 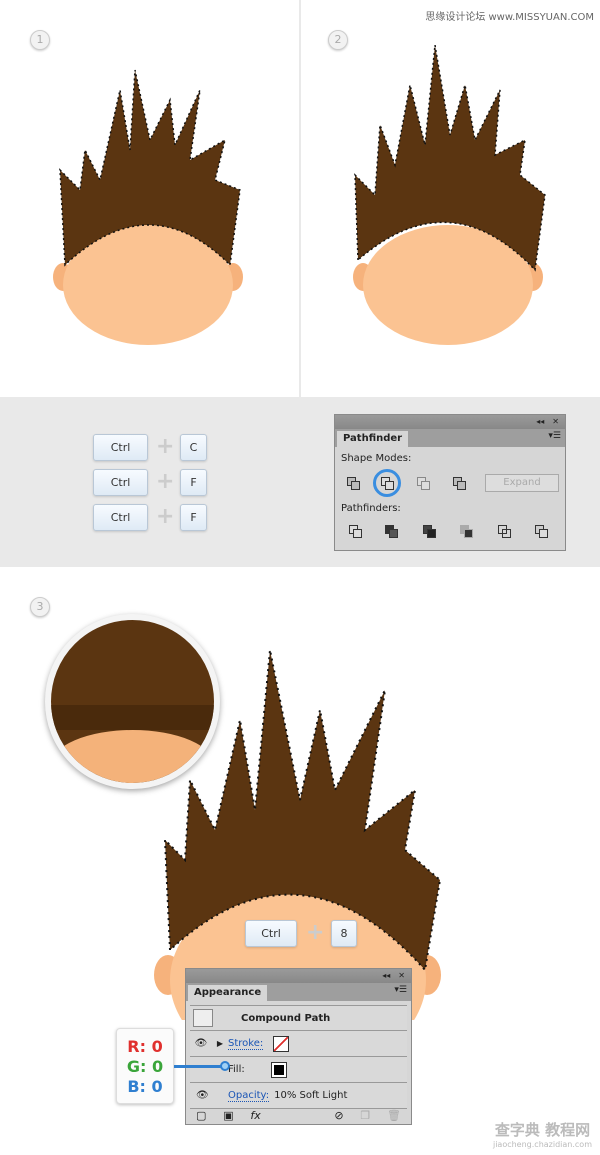 What do you see at coordinates (228, 993) in the screenshot?
I see `tab-appearance: Appearance` at bounding box center [228, 993].